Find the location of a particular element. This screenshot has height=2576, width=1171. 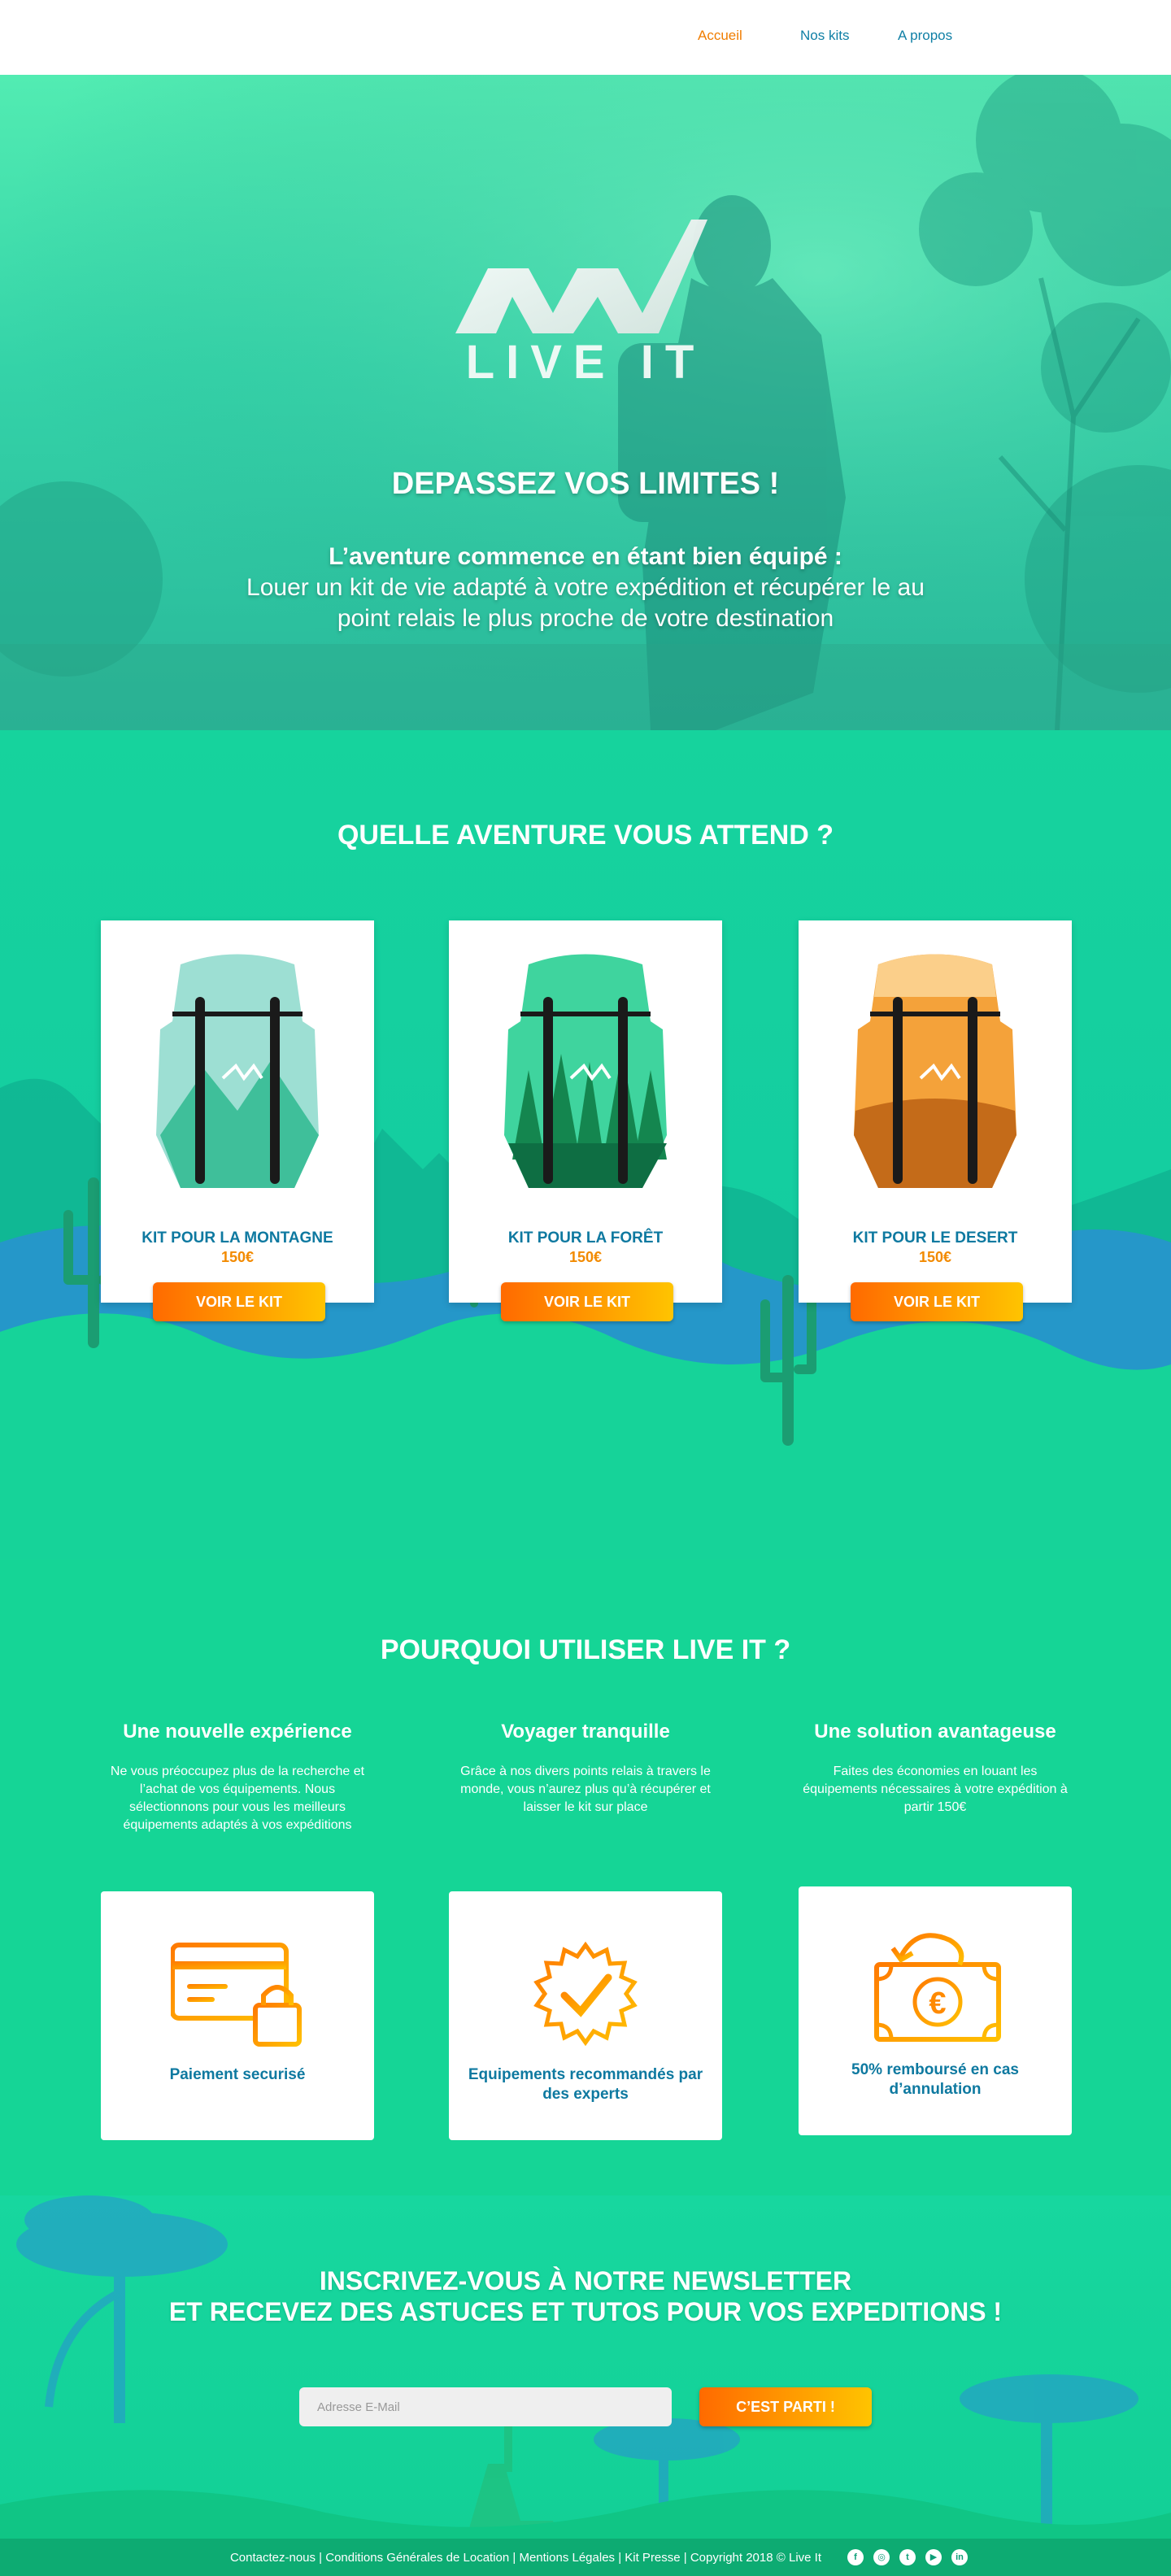

email-field is located at coordinates (486, 2406).